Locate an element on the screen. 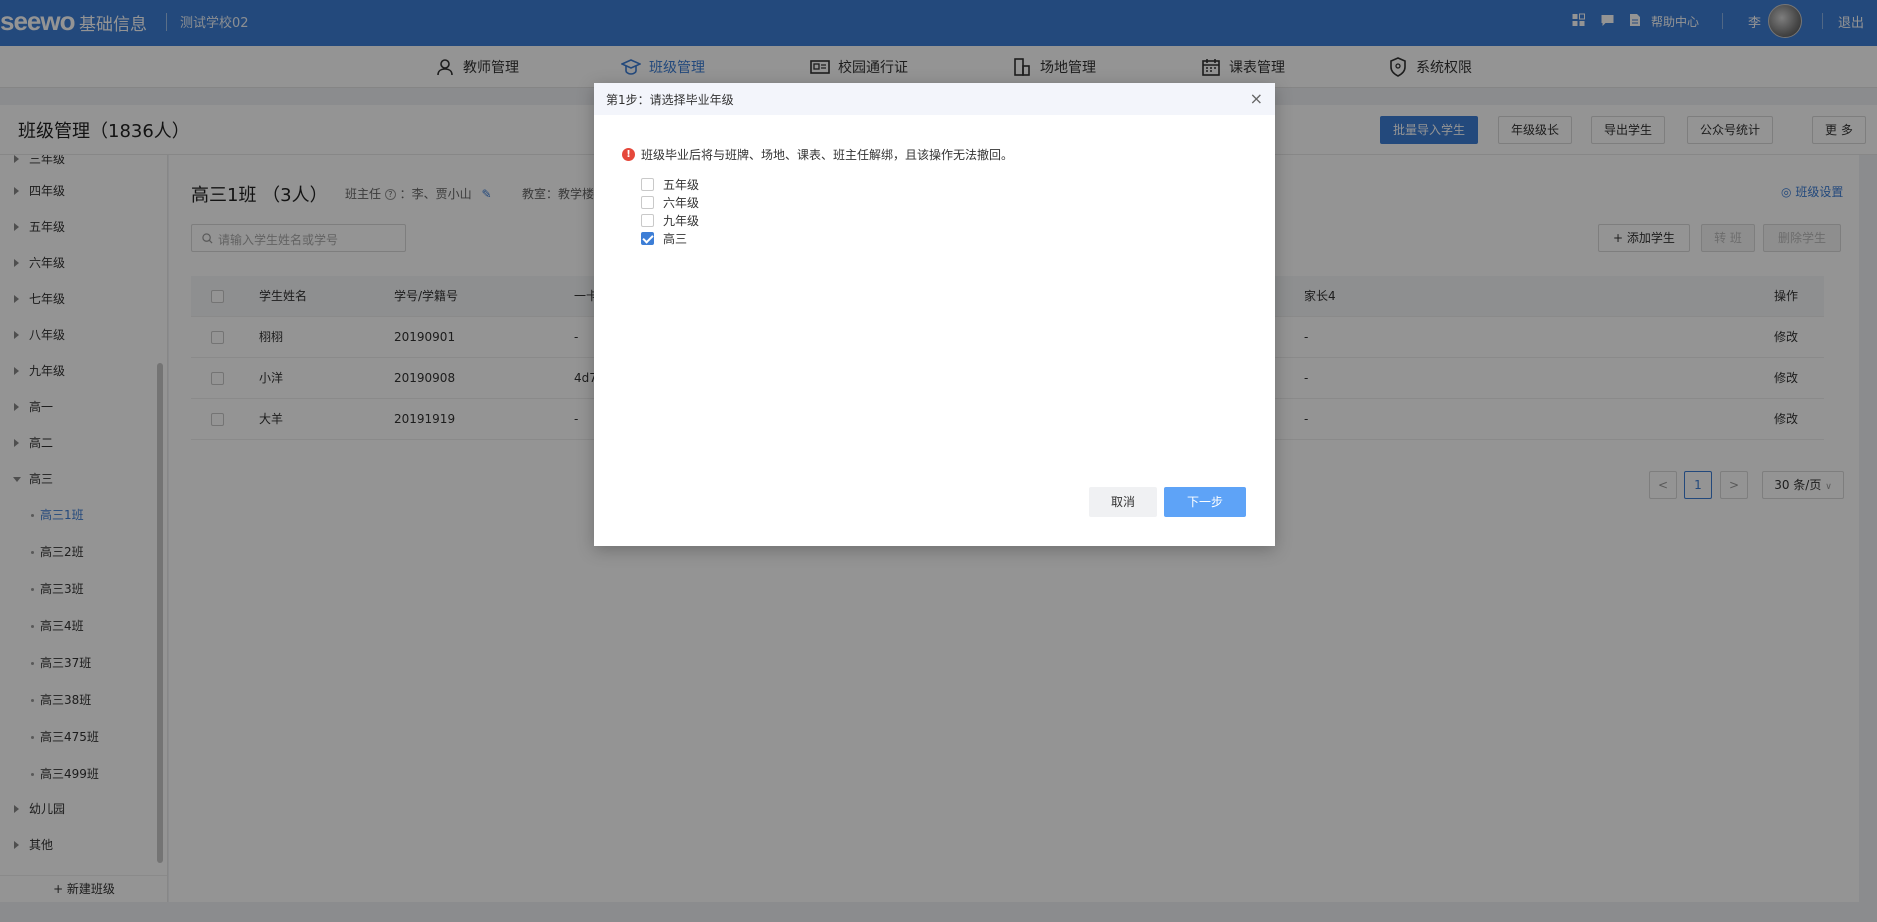  grade-option-label: 五年级 is located at coordinates (681, 184).